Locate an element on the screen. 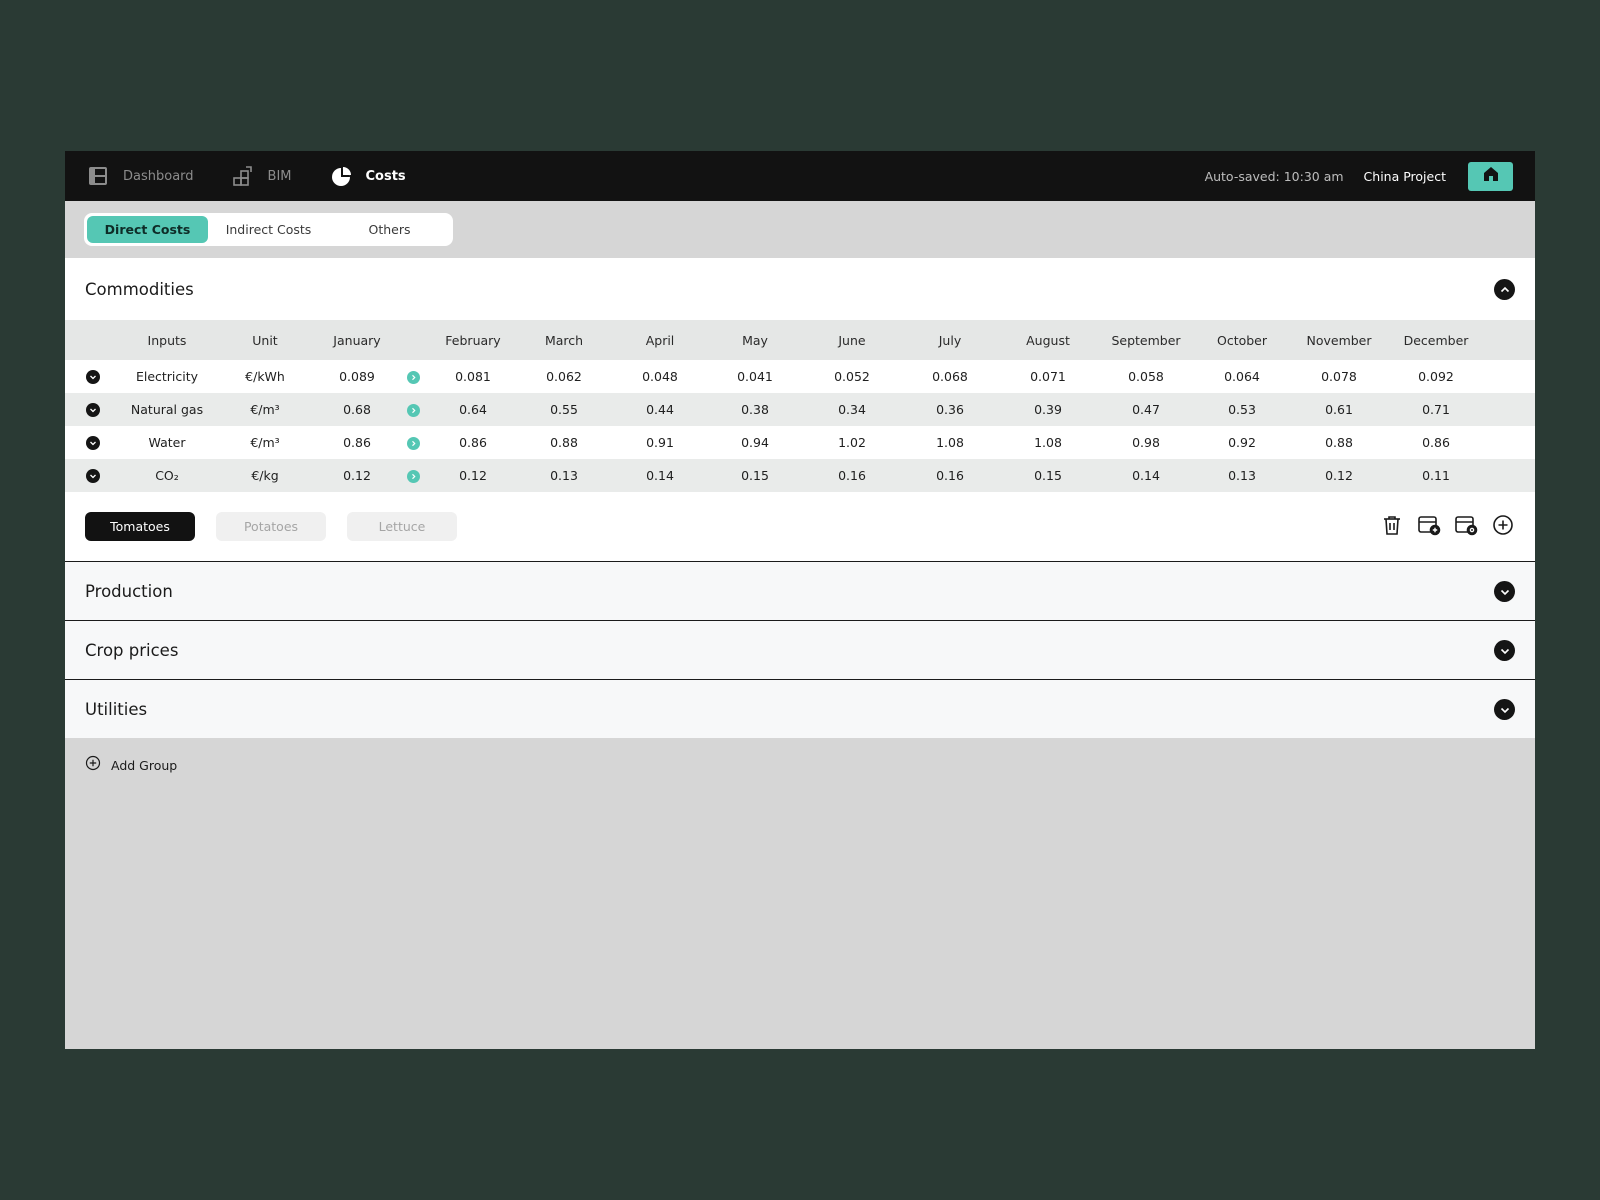 This screenshot has height=1200, width=1600. crop-chip-tomatoes: Tomatoes is located at coordinates (140, 526).